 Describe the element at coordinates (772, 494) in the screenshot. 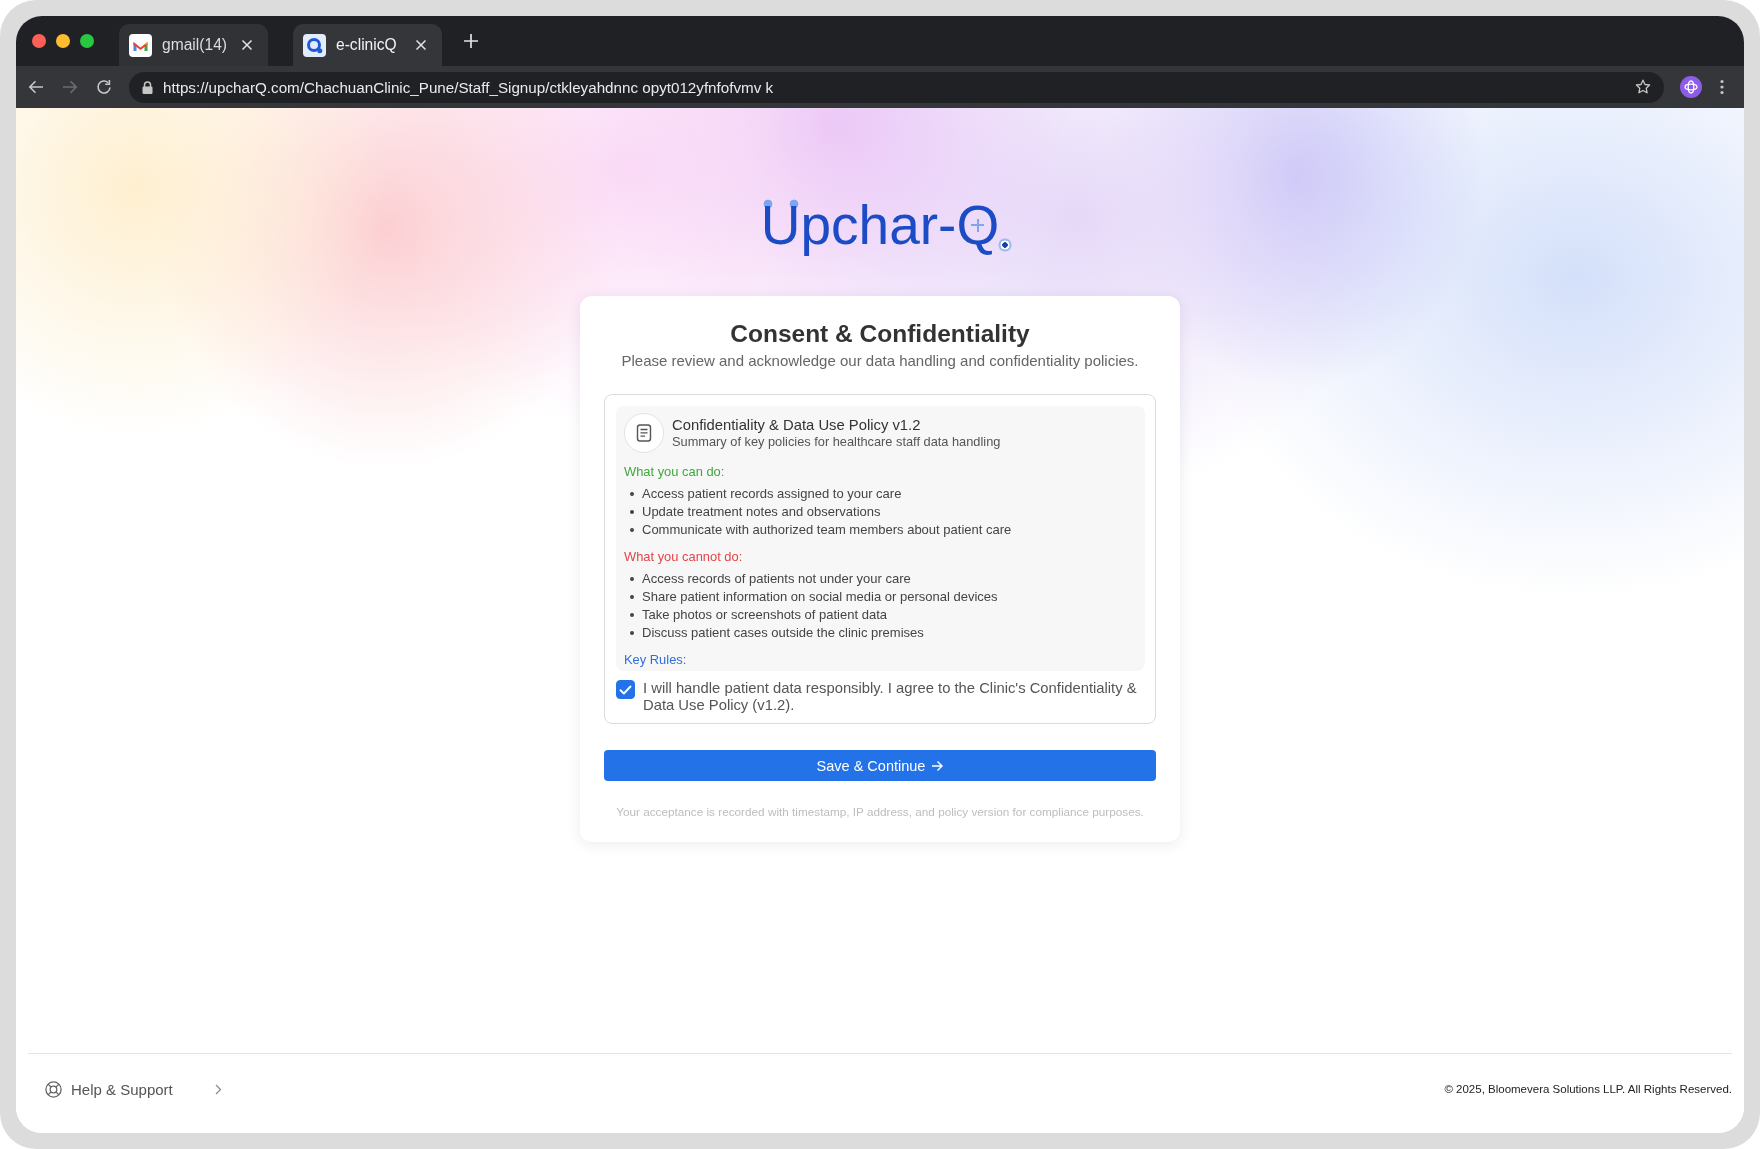

I see `list-item: Access patient records assigned to your care` at that location.